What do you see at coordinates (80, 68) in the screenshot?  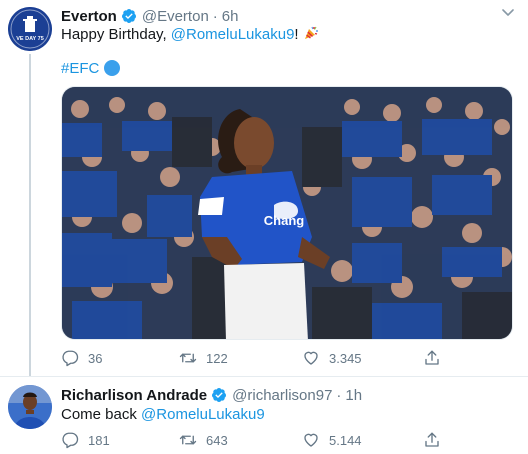 I see `hashtag-link: #EFC` at bounding box center [80, 68].